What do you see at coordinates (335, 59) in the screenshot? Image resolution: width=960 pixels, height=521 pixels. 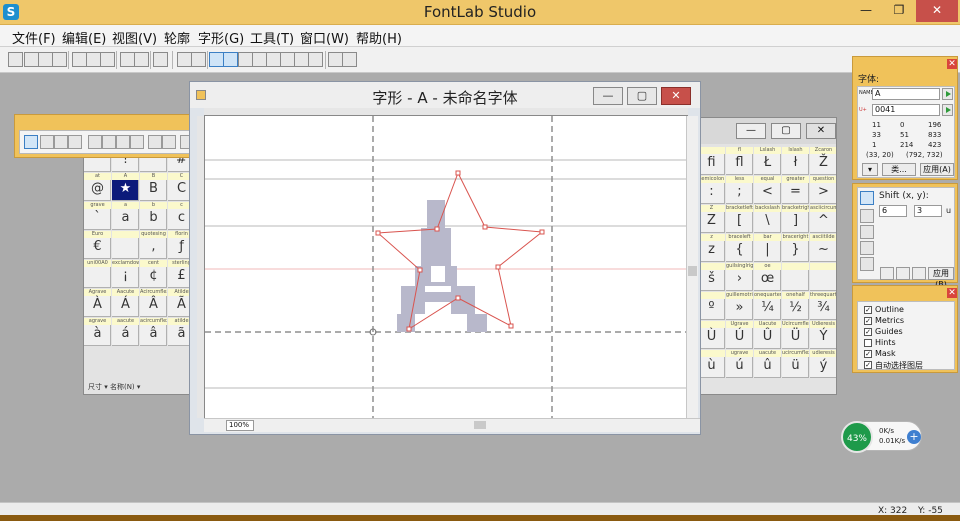 I see `panel-7-icon` at bounding box center [335, 59].